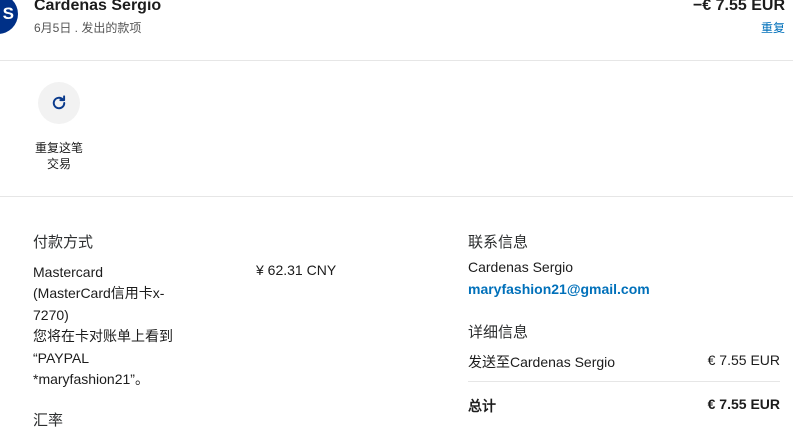 The height and width of the screenshot is (430, 793). Describe the element at coordinates (521, 267) in the screenshot. I see `contact-name: Cardenas Sergio` at that location.